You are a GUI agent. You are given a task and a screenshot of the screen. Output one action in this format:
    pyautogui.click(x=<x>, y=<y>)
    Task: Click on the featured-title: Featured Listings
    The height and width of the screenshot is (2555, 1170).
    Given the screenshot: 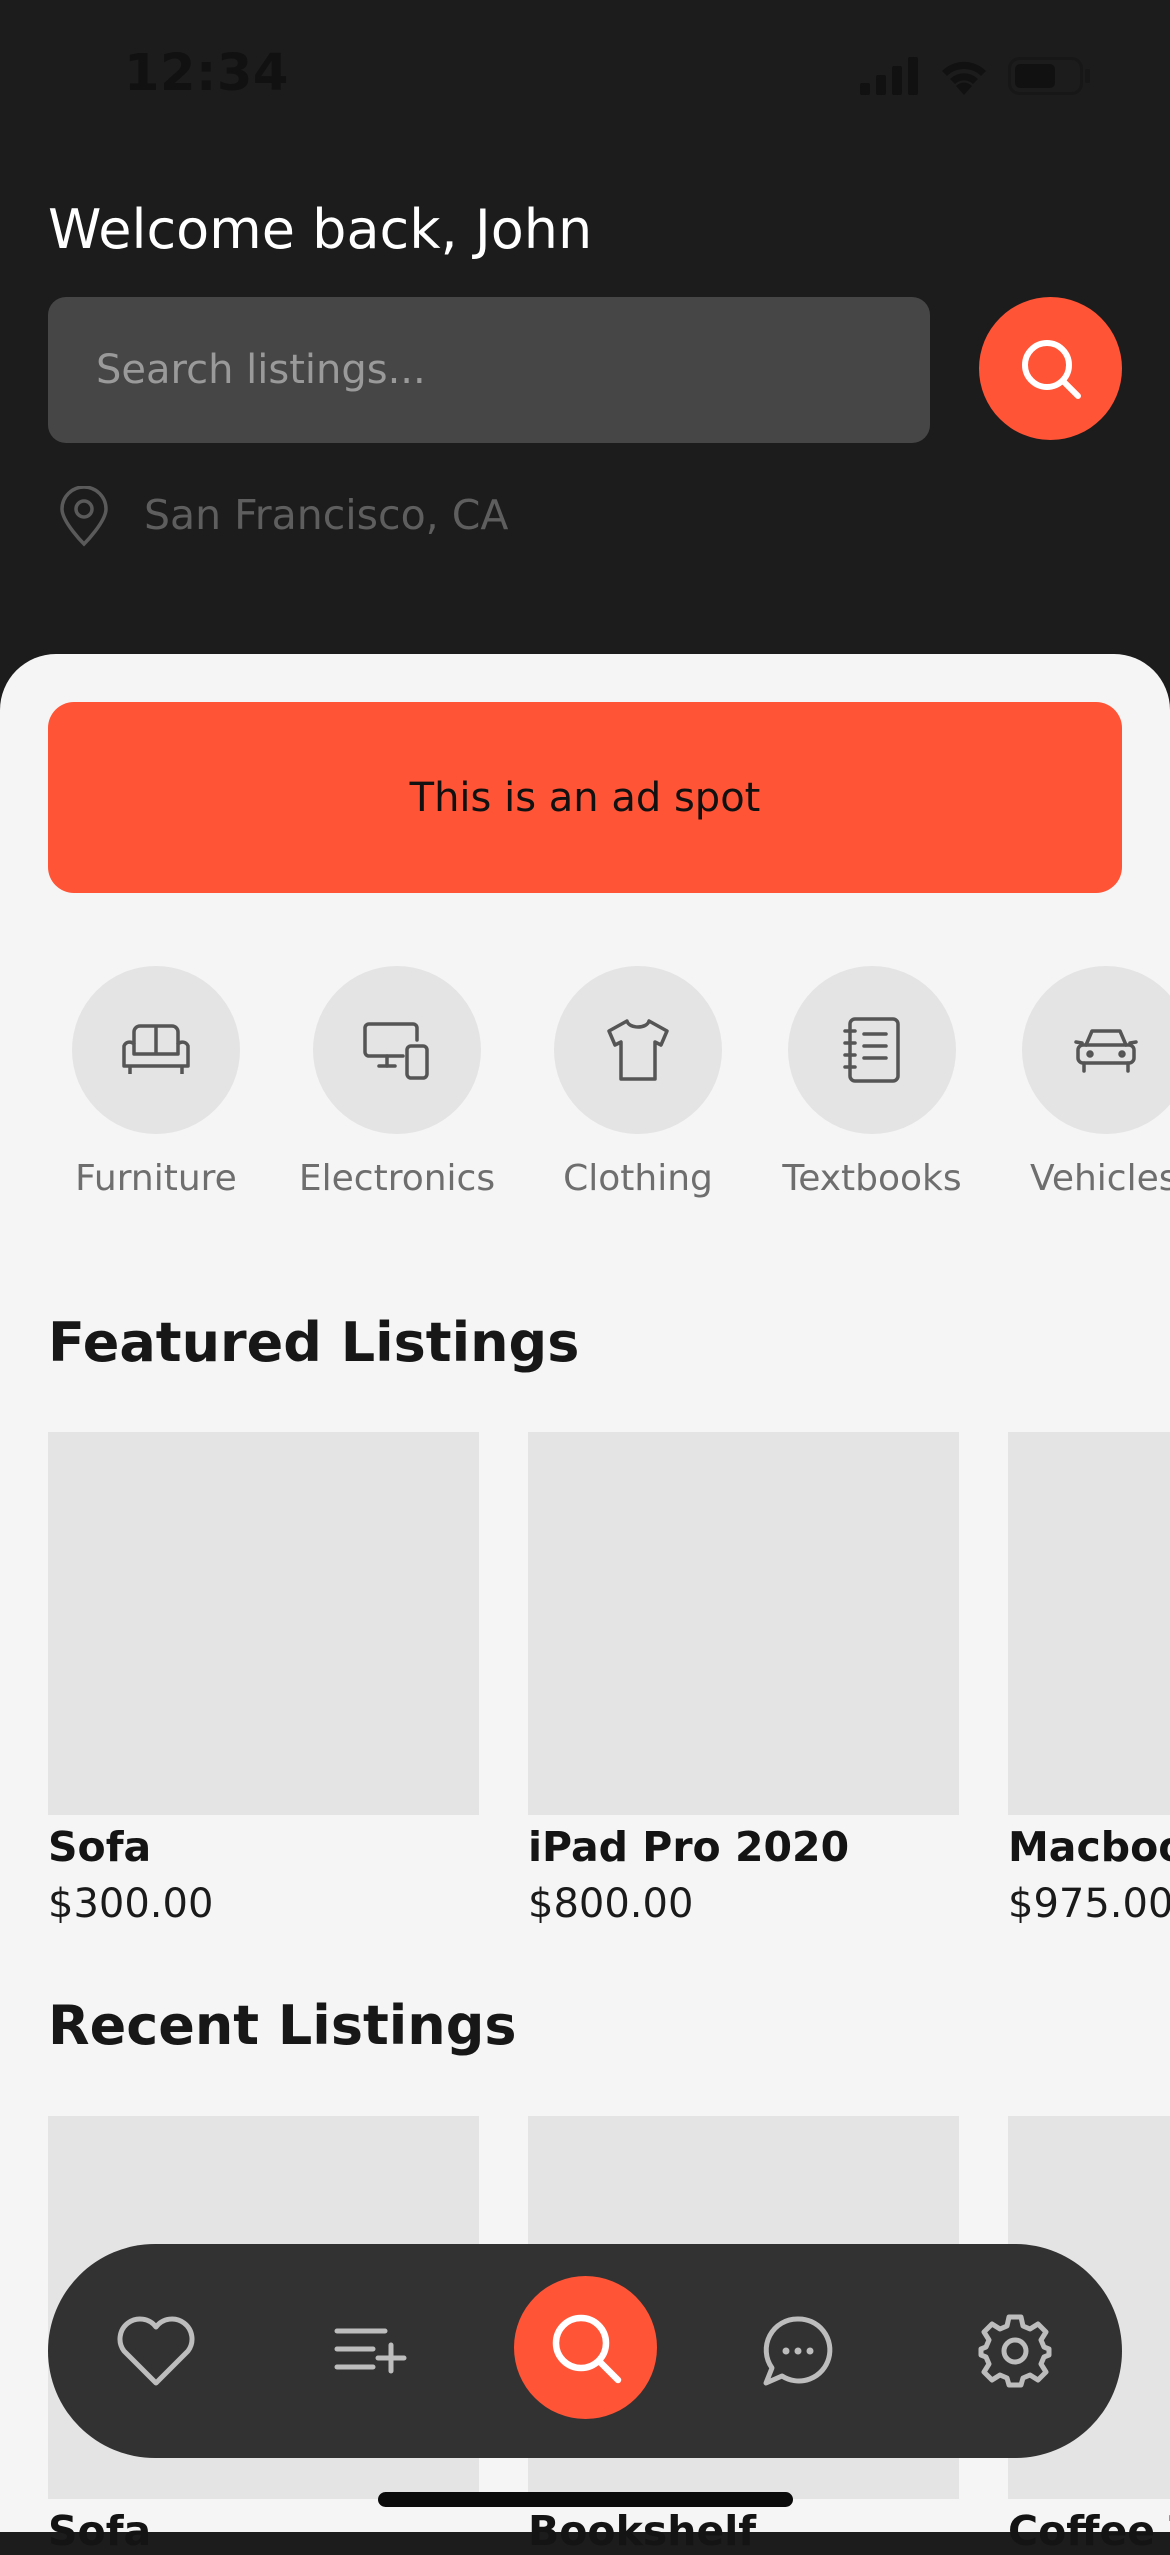 What is the action you would take?
    pyautogui.click(x=314, y=1342)
    